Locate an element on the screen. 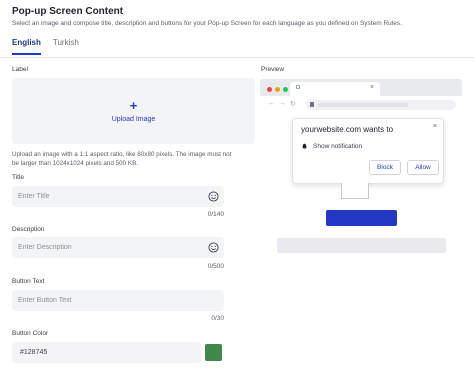 Image resolution: width=474 pixels, height=371 pixels. page-title: Pop-up Screen Content is located at coordinates (68, 11).